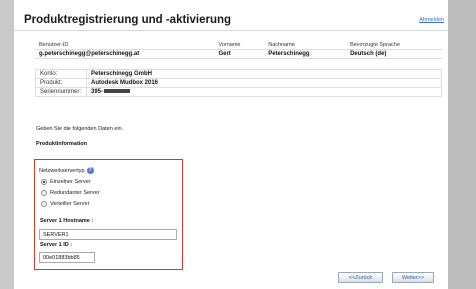 This screenshot has height=289, width=476. What do you see at coordinates (125, 54) in the screenshot?
I see `user-id-value: g.peterschinegg@peterschinegg.at` at bounding box center [125, 54].